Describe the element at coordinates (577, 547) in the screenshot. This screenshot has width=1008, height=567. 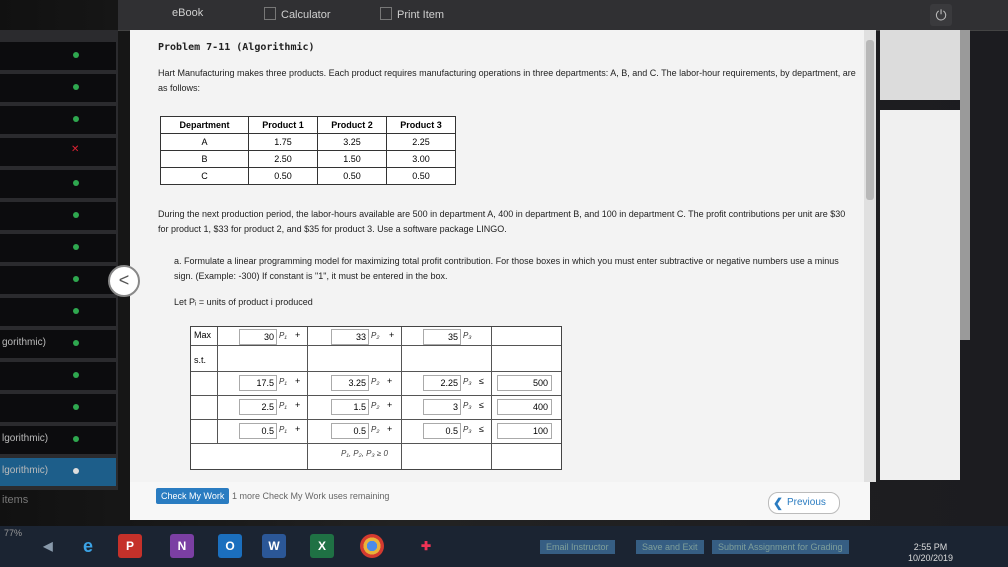
I see `email-instructor-button: Email Instructor` at that location.